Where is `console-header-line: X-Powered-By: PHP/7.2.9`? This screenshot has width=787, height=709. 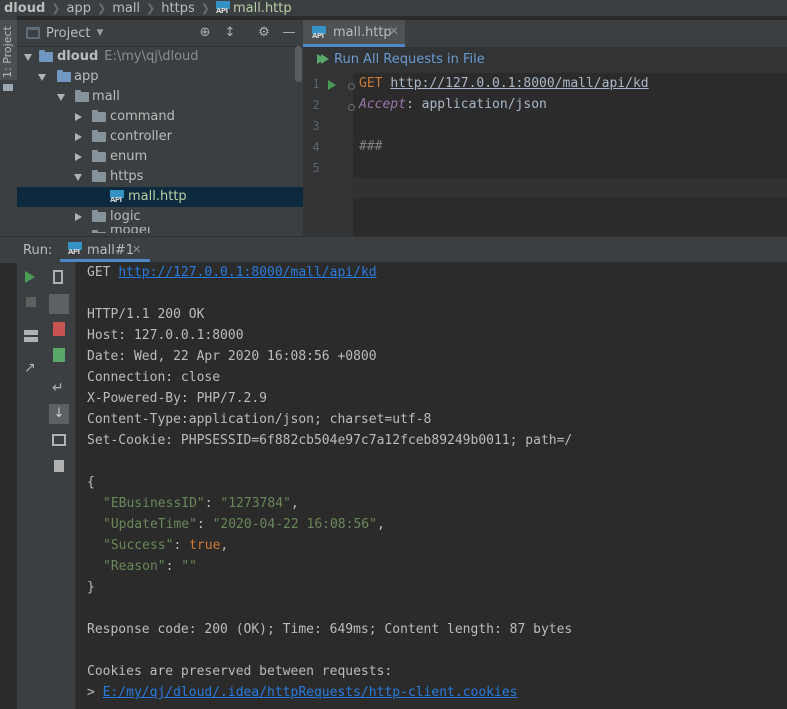 console-header-line: X-Powered-By: PHP/7.2.9 is located at coordinates (177, 398).